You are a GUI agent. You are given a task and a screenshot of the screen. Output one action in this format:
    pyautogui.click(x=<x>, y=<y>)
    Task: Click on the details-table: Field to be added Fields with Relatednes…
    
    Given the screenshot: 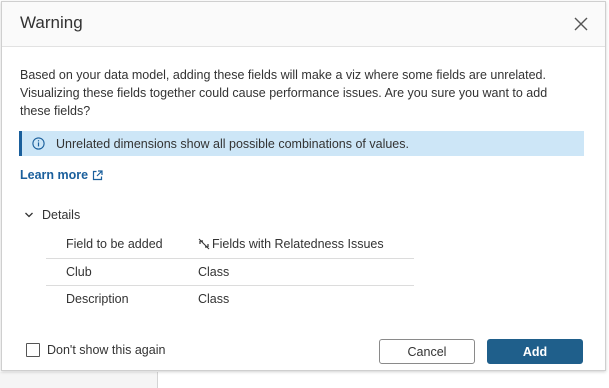 What is the action you would take?
    pyautogui.click(x=230, y=271)
    